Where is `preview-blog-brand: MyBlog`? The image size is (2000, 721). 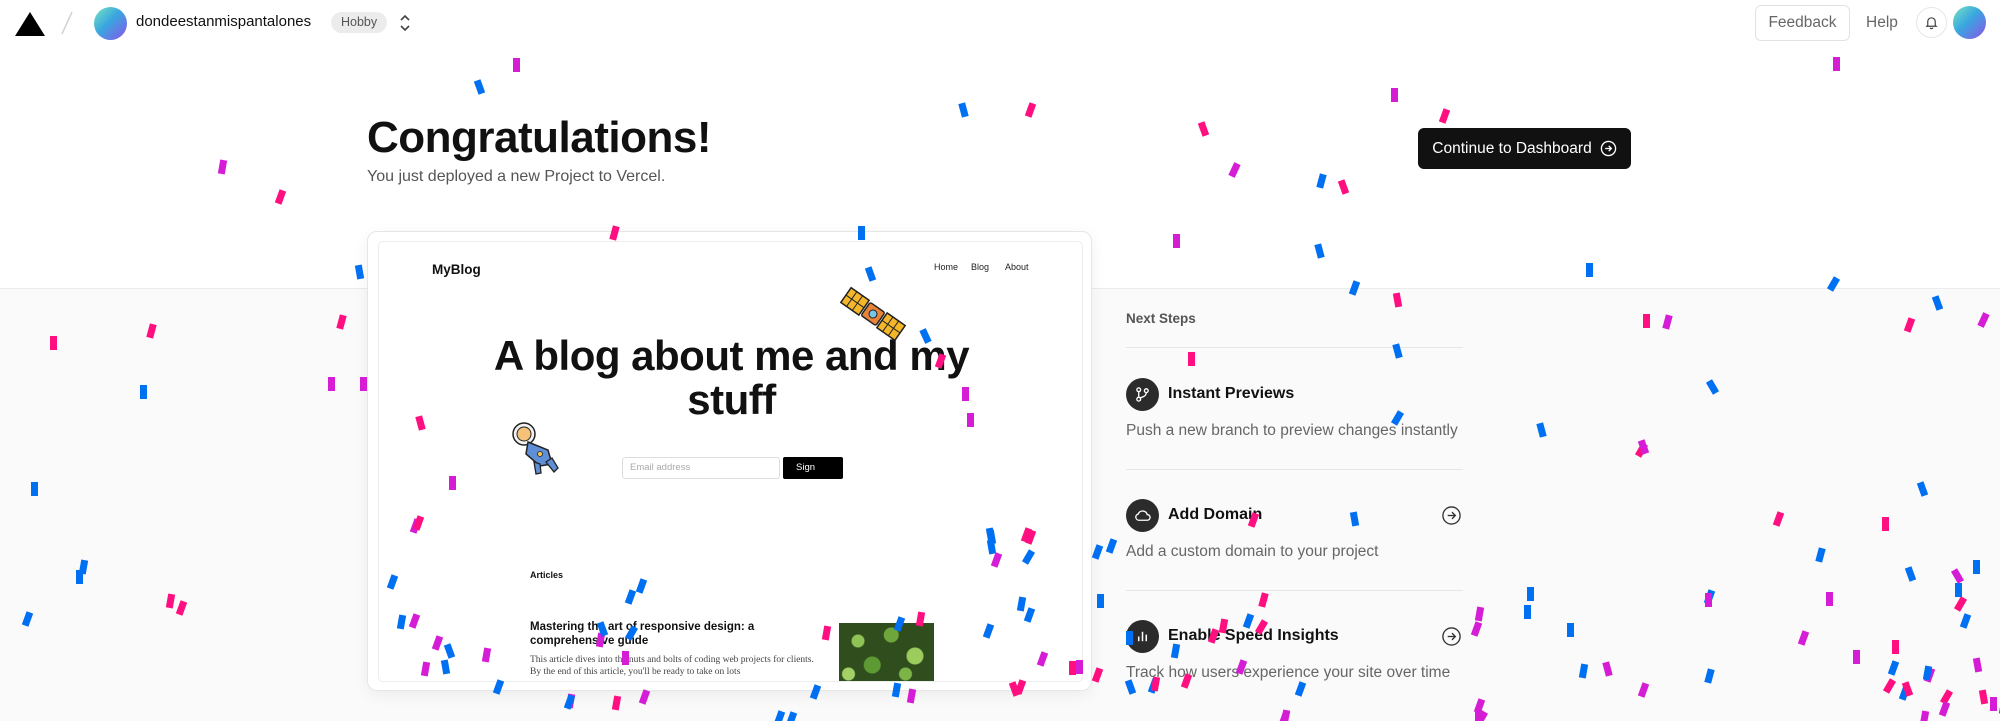
preview-blog-brand: MyBlog is located at coordinates (456, 269).